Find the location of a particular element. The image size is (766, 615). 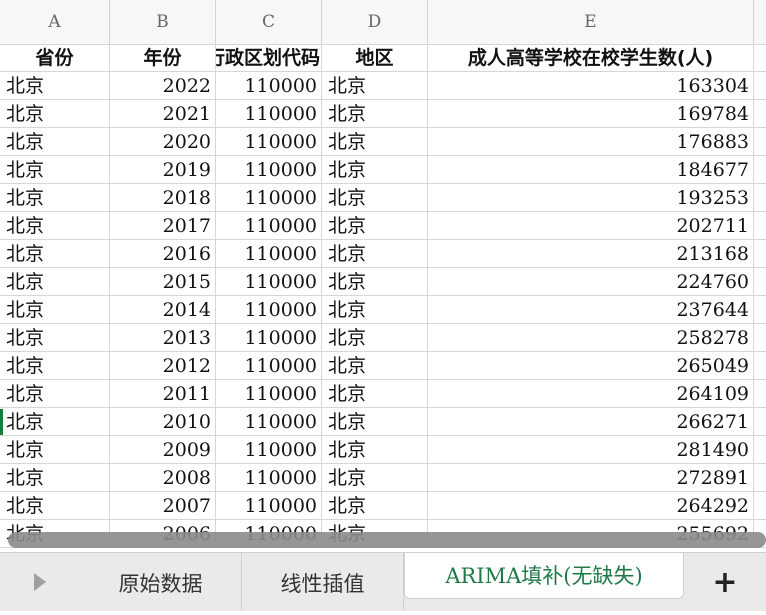

cell-year: 2021 is located at coordinates (163, 113).